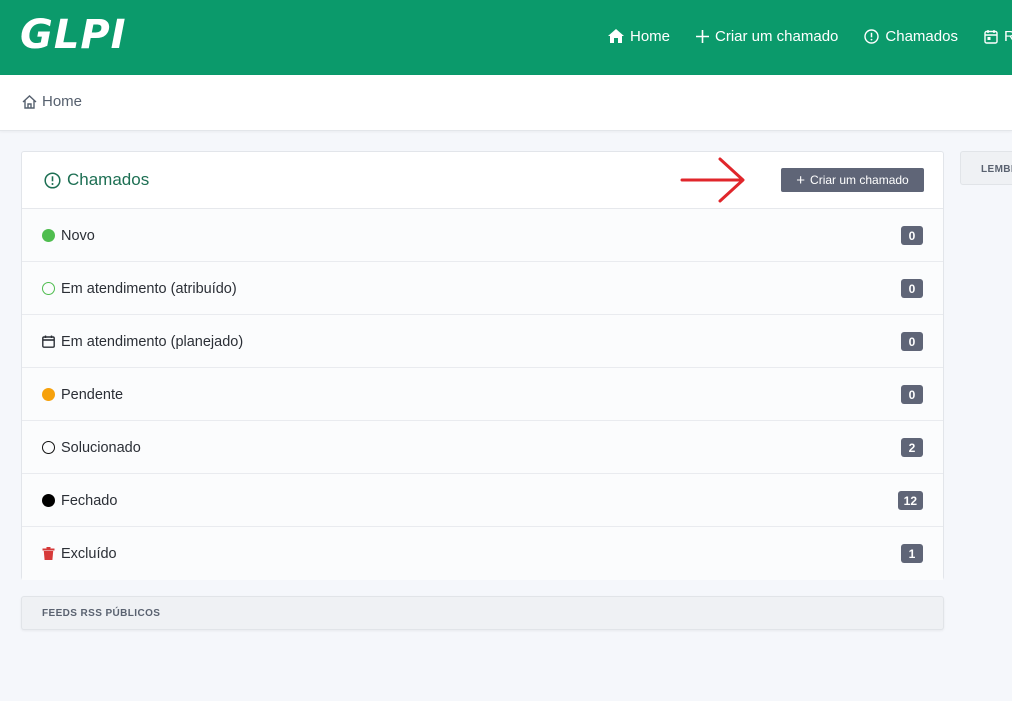 The height and width of the screenshot is (701, 1012). I want to click on plus-icon, so click(703, 36).